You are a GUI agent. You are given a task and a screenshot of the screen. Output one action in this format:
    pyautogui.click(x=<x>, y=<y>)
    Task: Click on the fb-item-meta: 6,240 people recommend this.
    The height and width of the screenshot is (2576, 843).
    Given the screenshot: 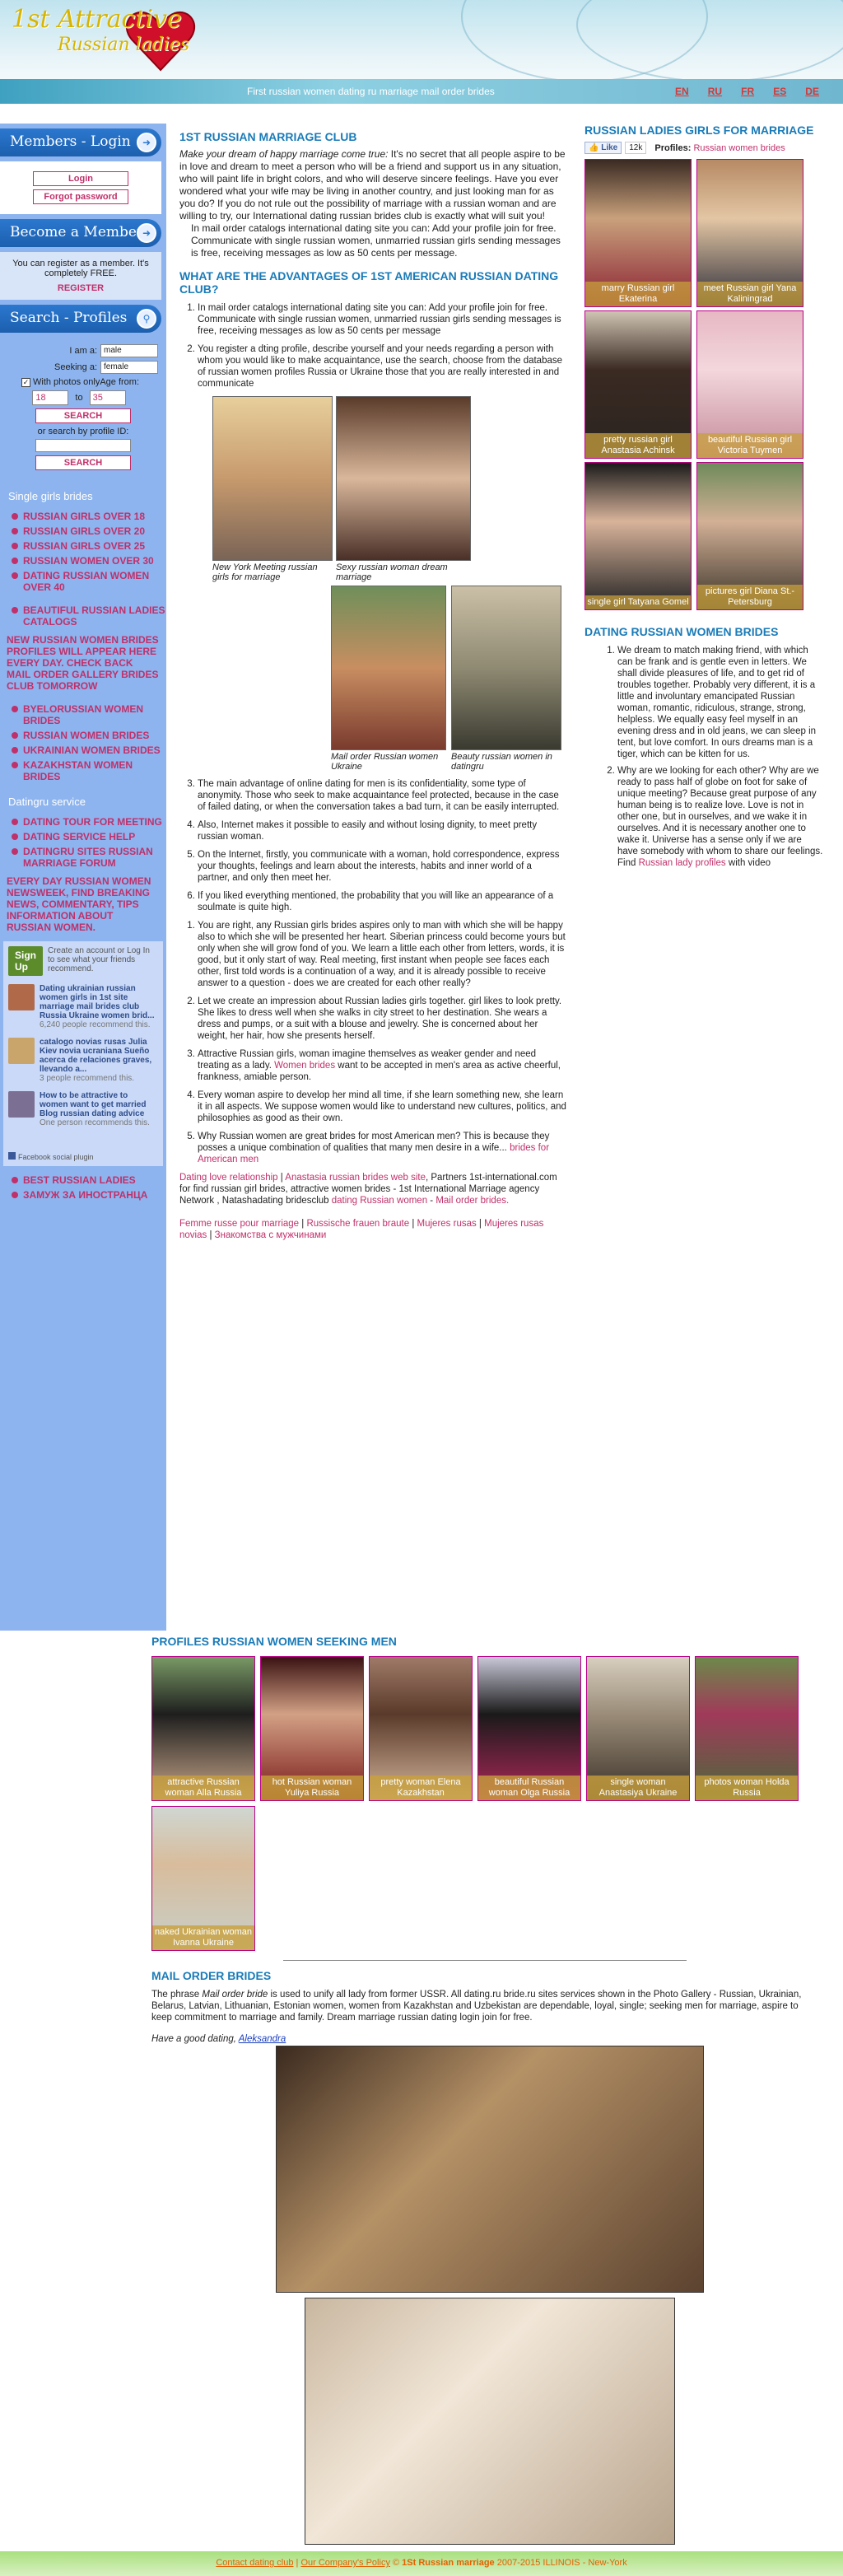 What is the action you would take?
    pyautogui.click(x=96, y=1024)
    